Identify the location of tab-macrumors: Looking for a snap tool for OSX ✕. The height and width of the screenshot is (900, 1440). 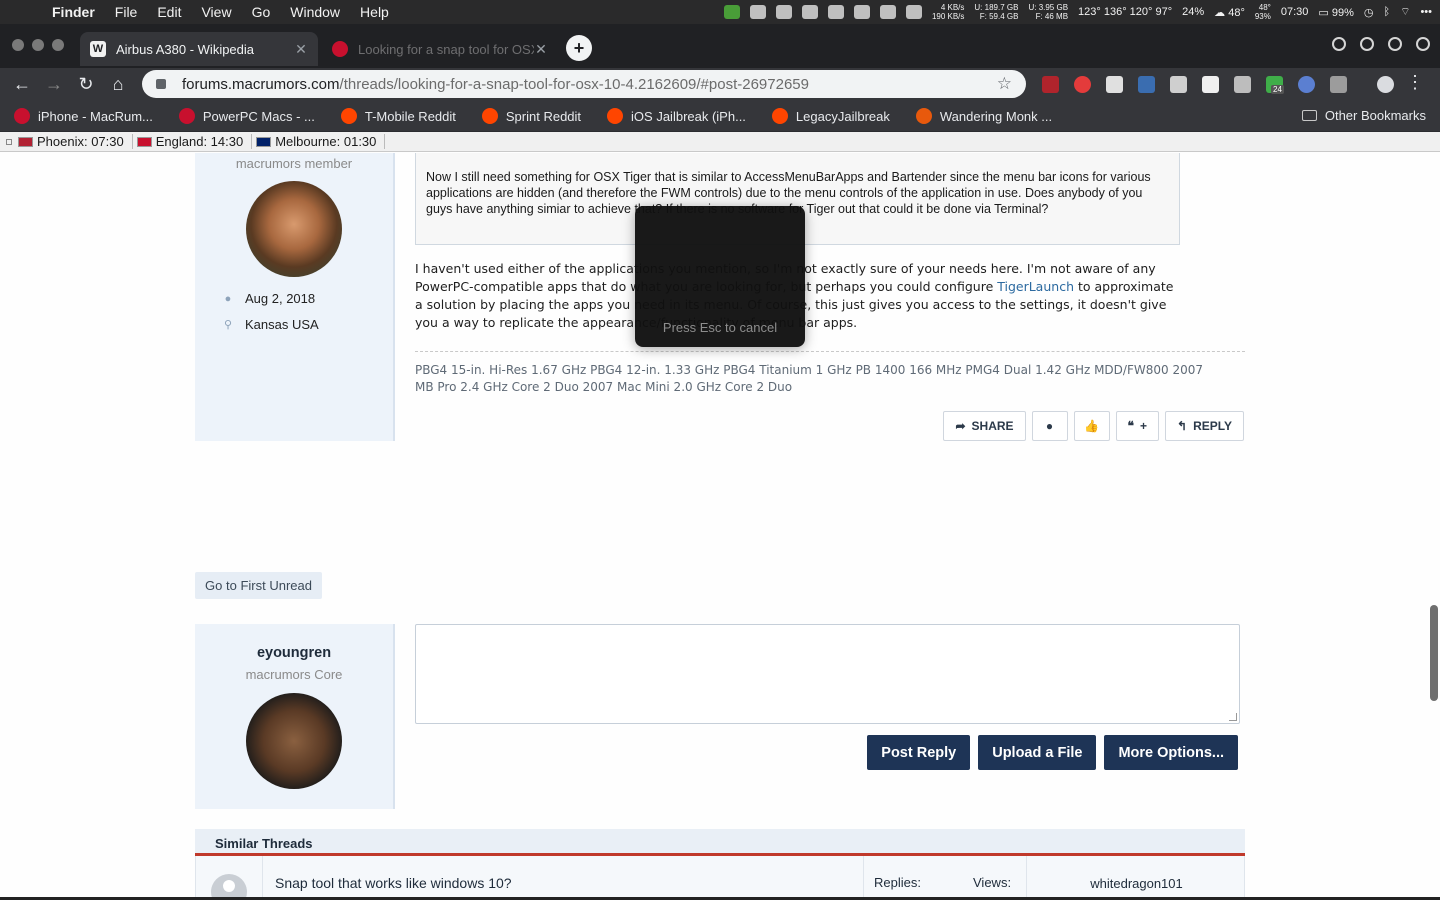
(440, 49).